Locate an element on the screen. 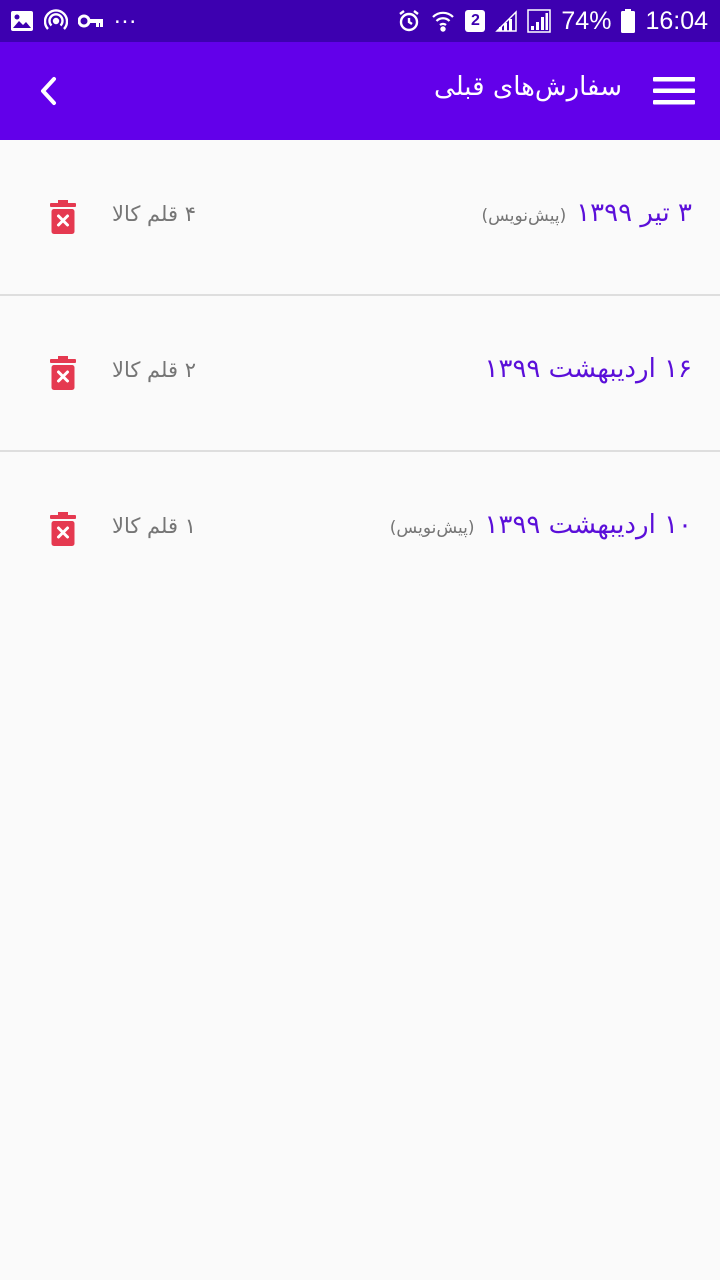 This screenshot has width=720, height=1280. app-bar: سفارش‌های قبلی is located at coordinates (360, 91).